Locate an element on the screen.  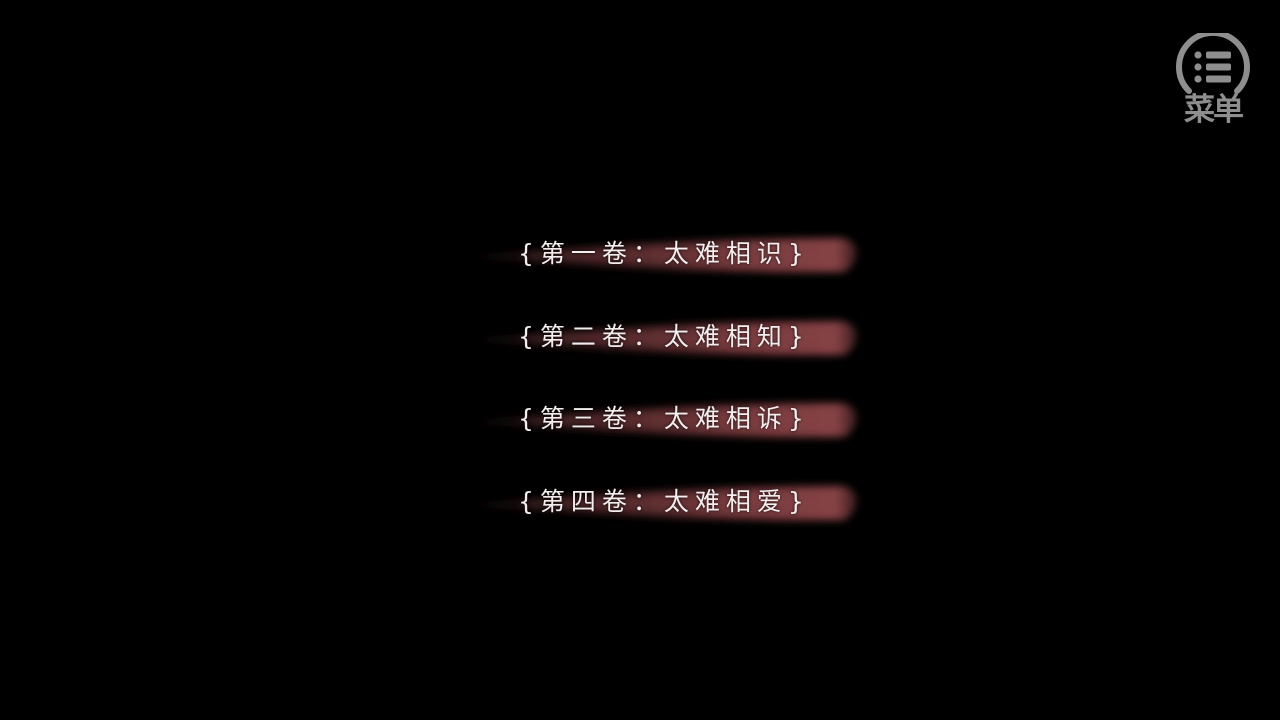
menu-label: 菜单 is located at coordinates (1214, 110).